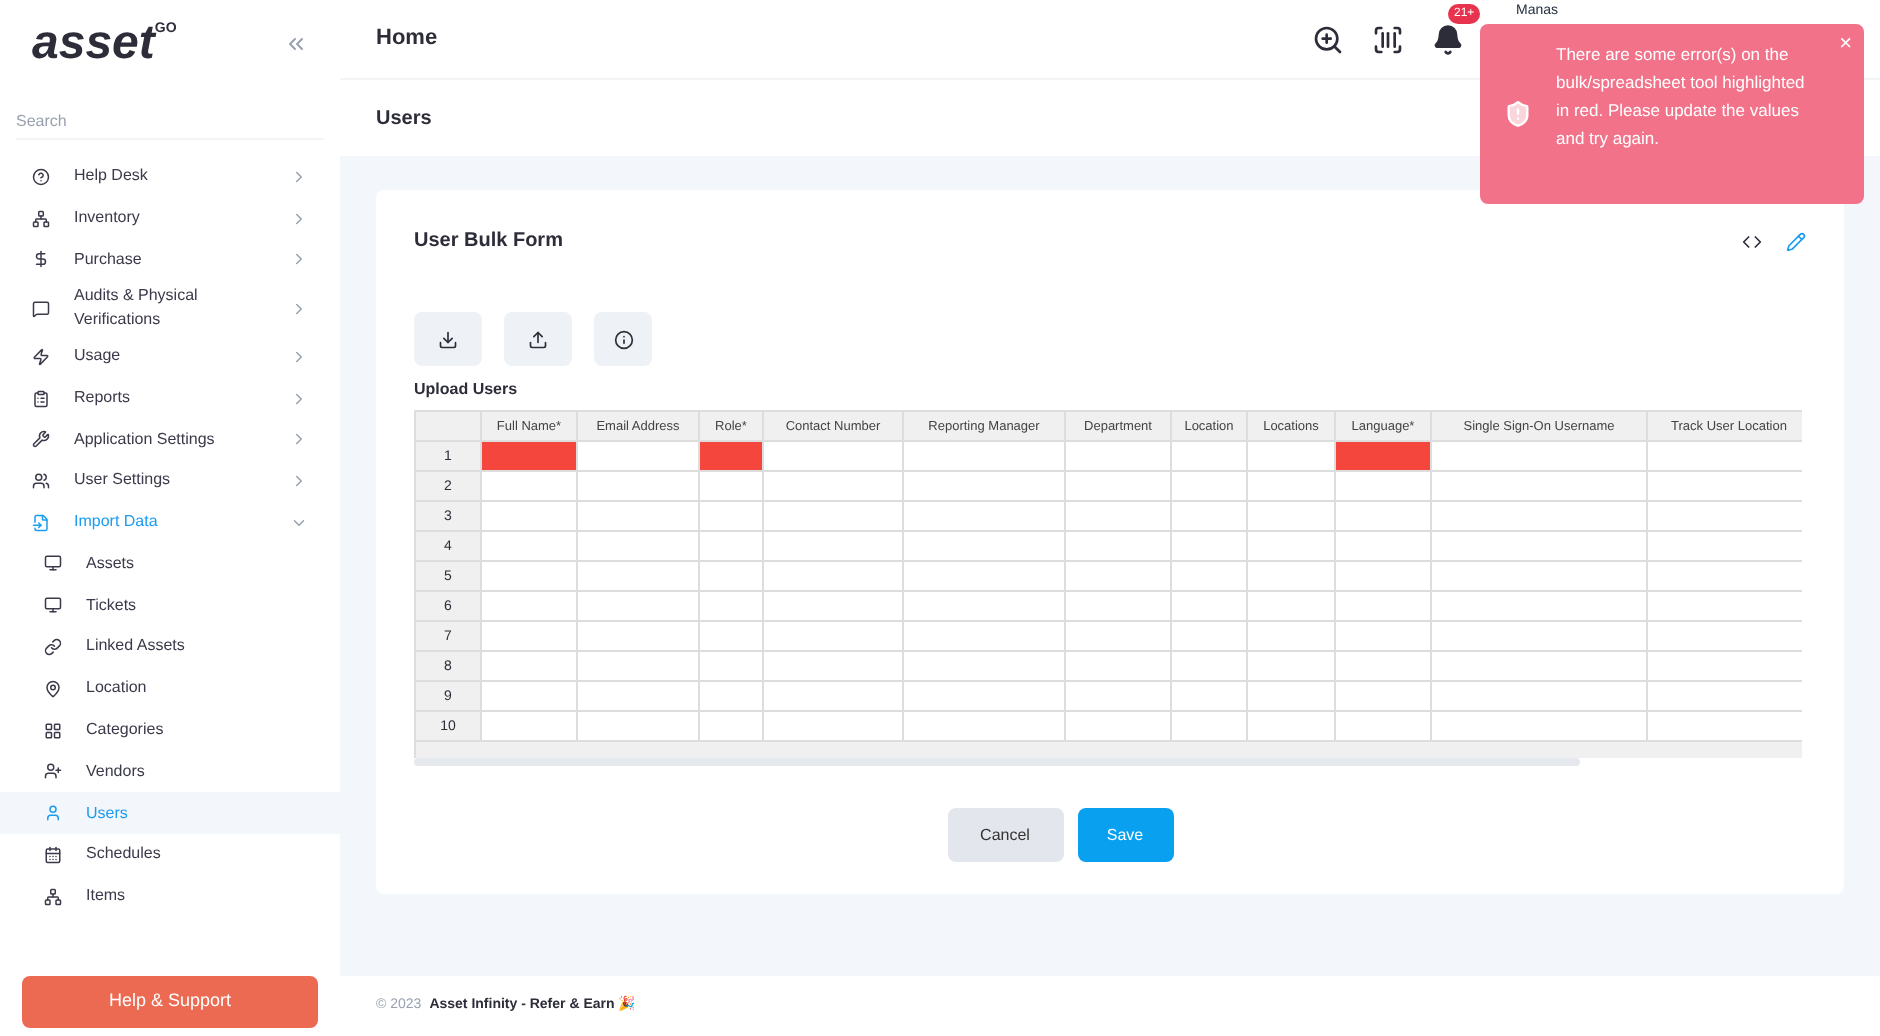 The width and height of the screenshot is (1880, 1036). I want to click on sidebar-subitem: Items, so click(170, 896).